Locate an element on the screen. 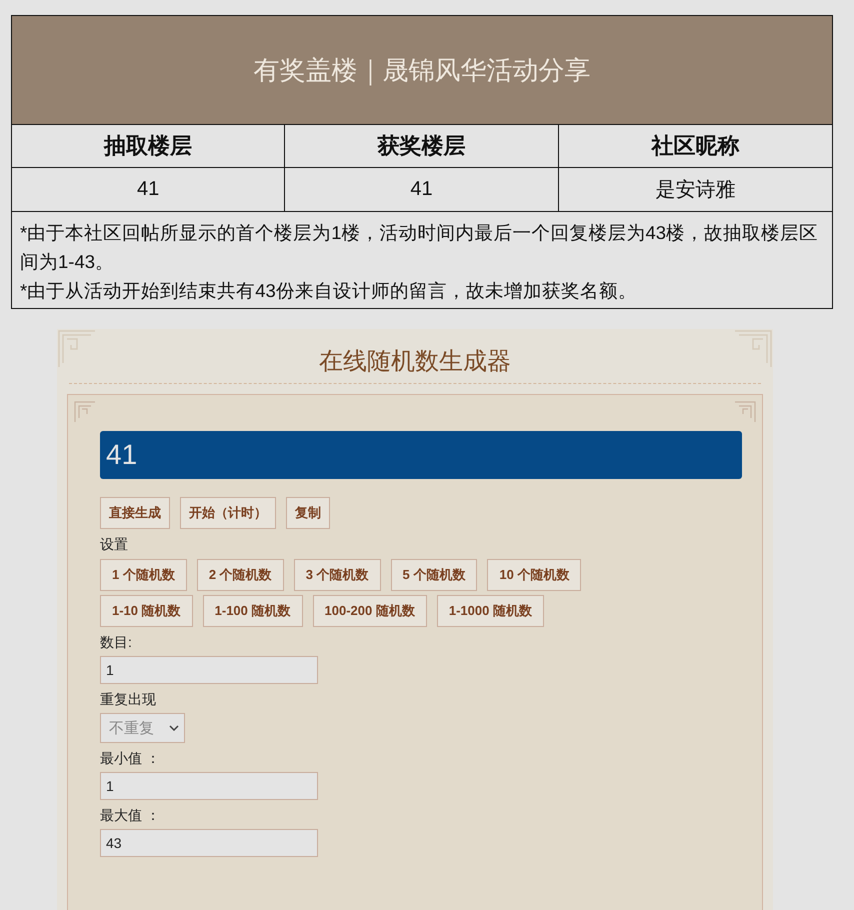 This screenshot has height=910, width=854. announcement-title: 有奖盖楼｜晟锦风华活动分享 is located at coordinates (422, 70).